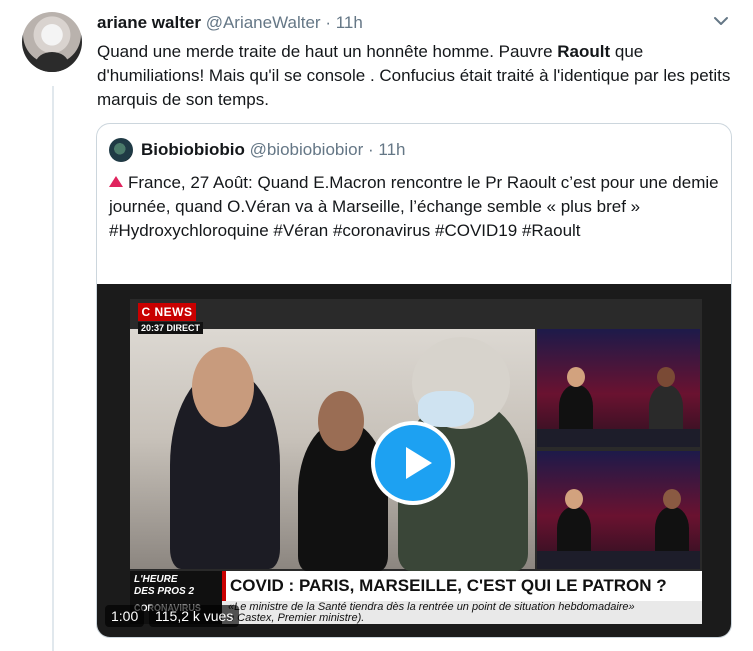 The image size is (753, 651). I want to click on tweet-text-bold: Raoult, so click(584, 51).